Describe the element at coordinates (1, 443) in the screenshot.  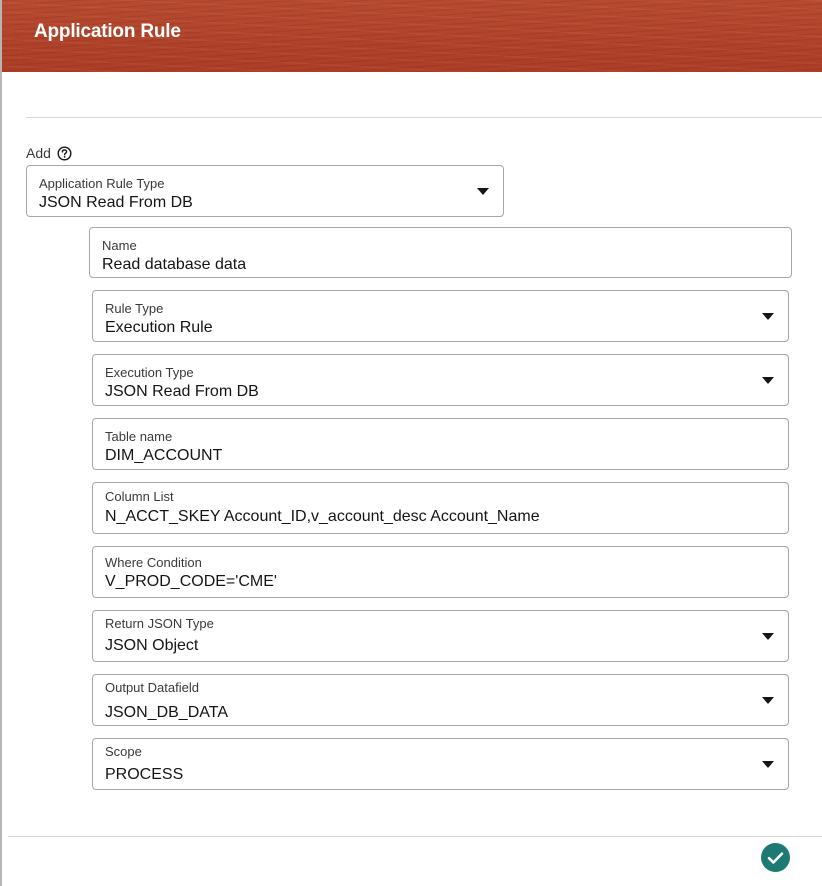
I see `window-edge` at that location.